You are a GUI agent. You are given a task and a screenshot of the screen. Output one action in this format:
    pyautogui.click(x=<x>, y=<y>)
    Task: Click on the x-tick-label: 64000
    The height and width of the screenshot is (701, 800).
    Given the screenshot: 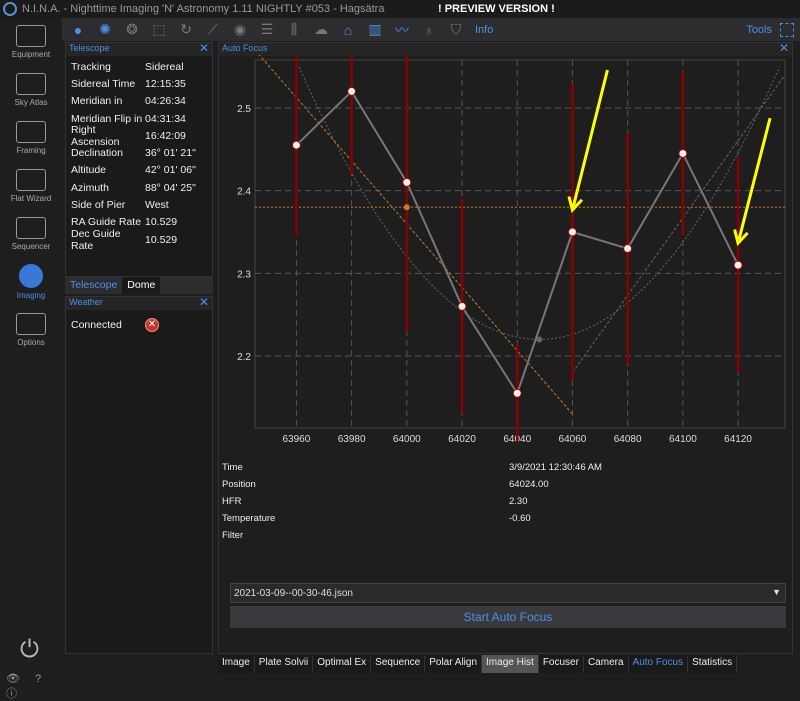 What is the action you would take?
    pyautogui.click(x=407, y=439)
    